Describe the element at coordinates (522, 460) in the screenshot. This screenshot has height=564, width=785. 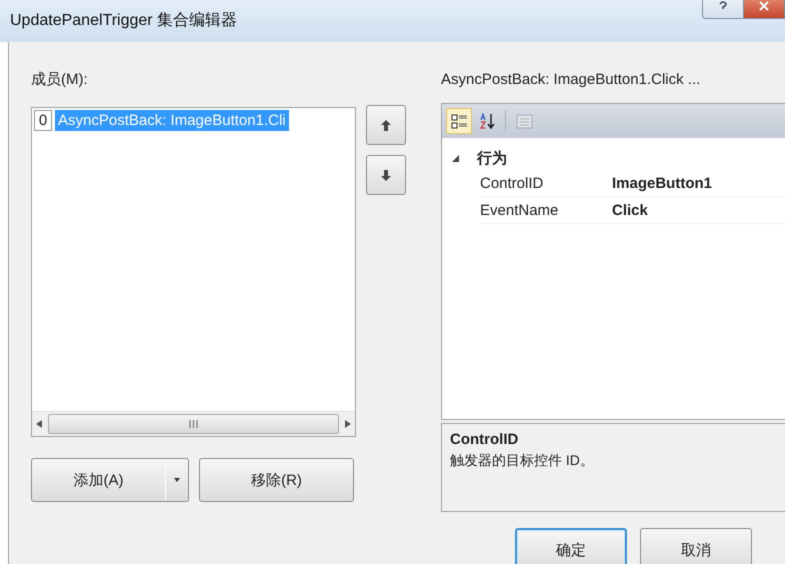
I see `description-text: 触发器的目标控件 ID。` at that location.